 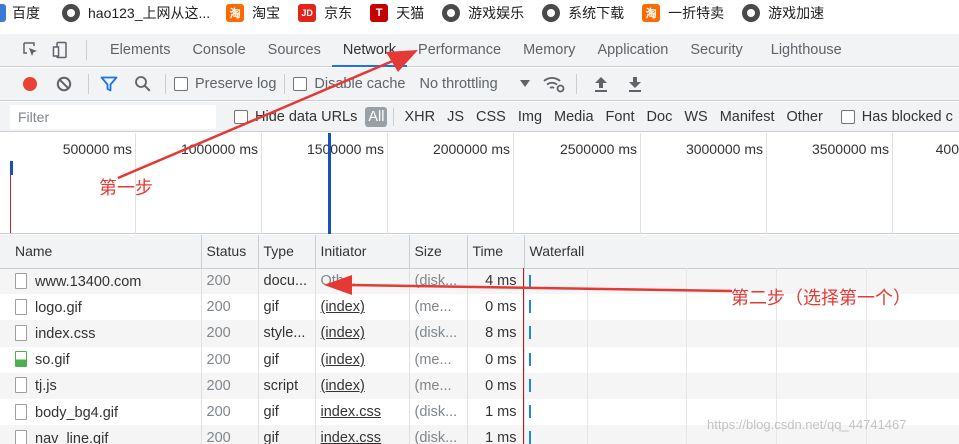 What do you see at coordinates (682, 13) in the screenshot?
I see `bookmark-discount: 淘 一折特卖` at bounding box center [682, 13].